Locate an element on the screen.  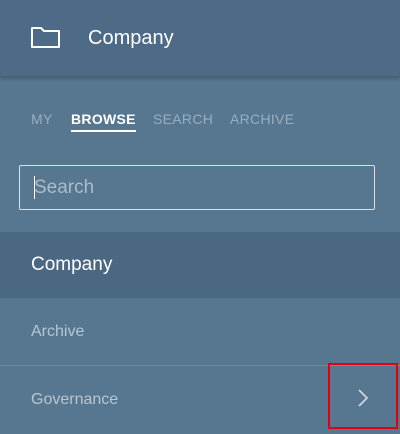
nav-item-label: Governance is located at coordinates (75, 399).